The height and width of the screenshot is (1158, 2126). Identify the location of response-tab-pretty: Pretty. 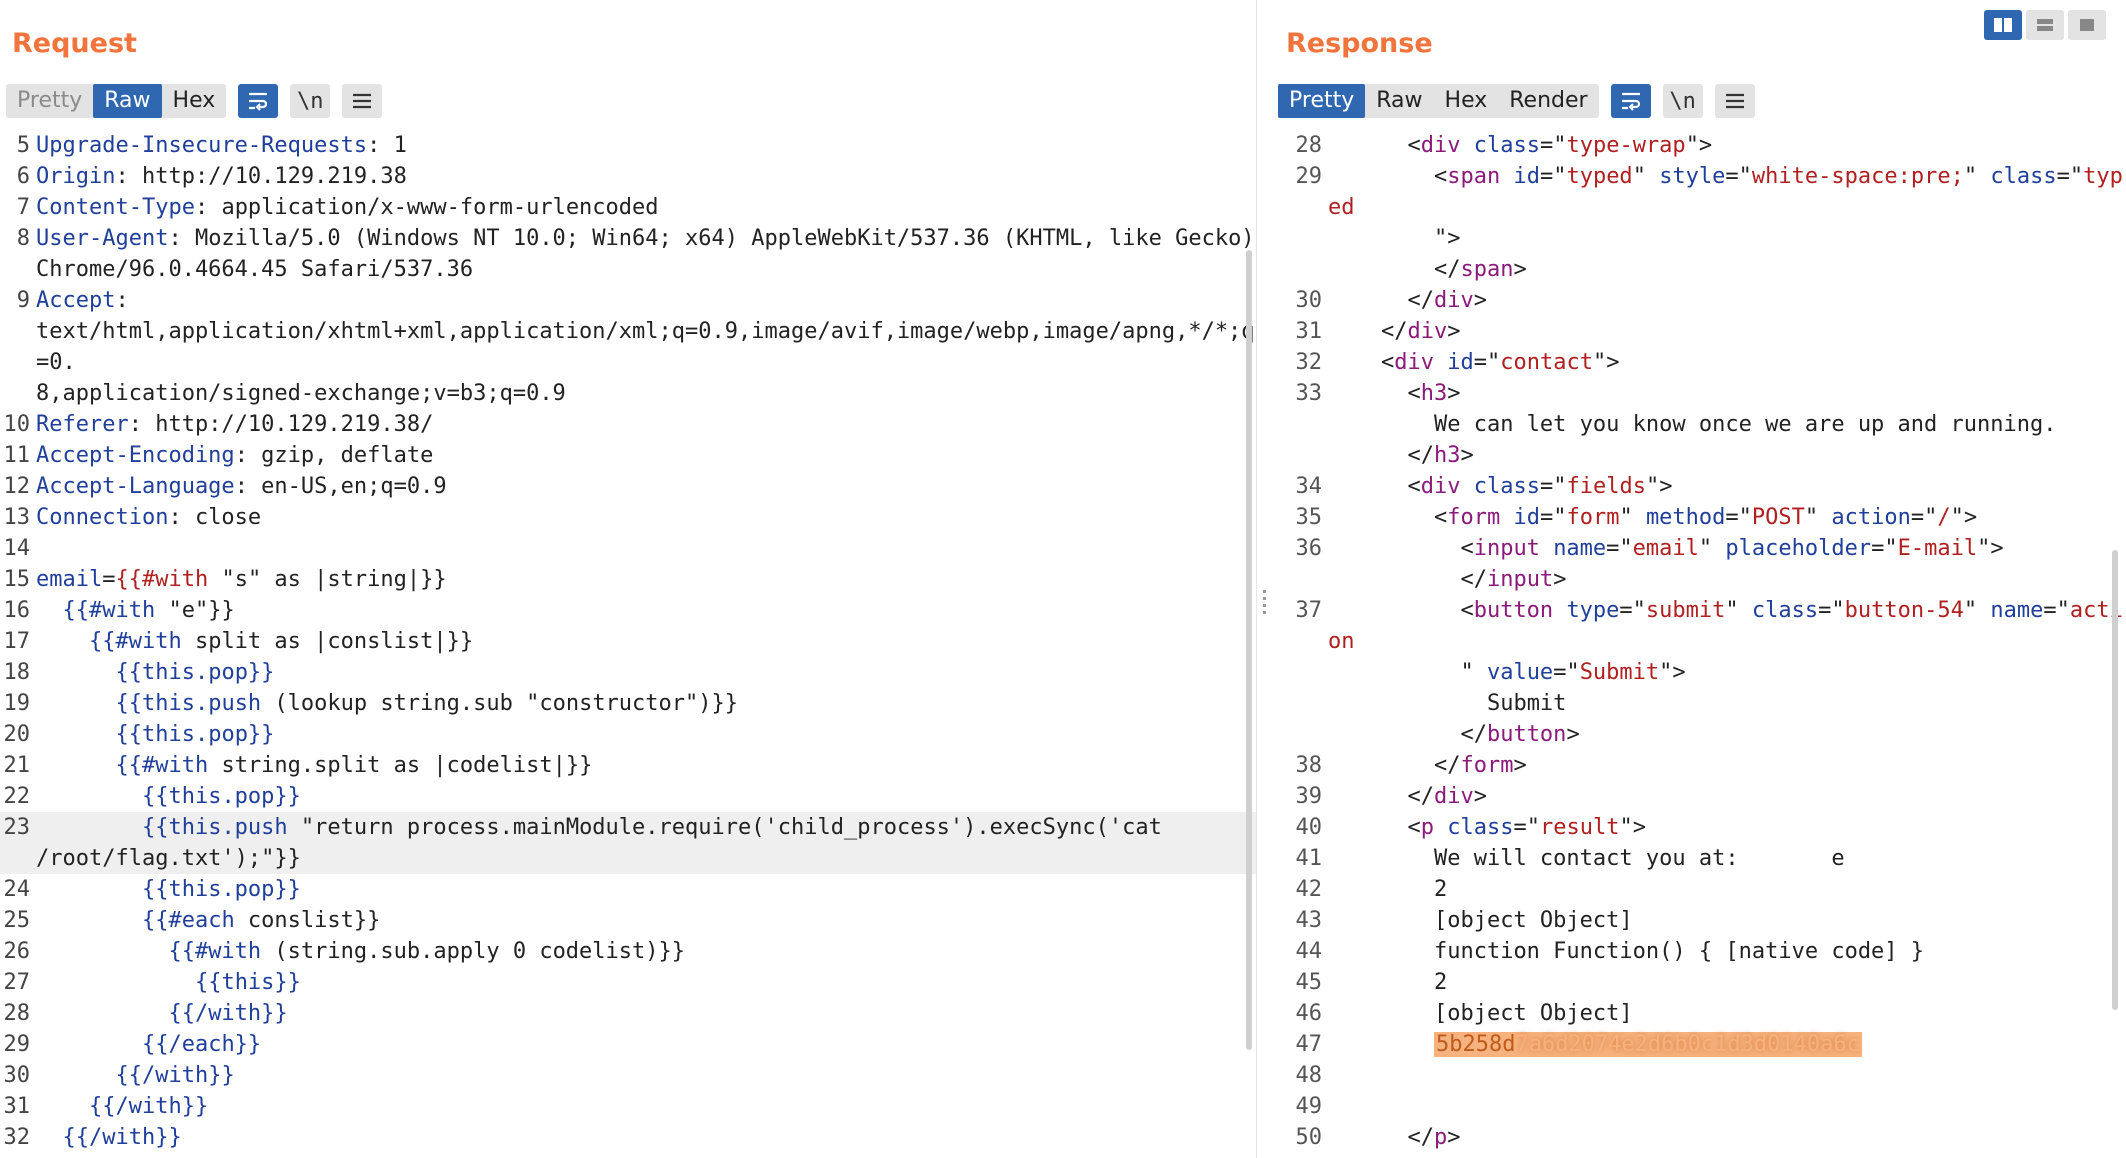
(1322, 101).